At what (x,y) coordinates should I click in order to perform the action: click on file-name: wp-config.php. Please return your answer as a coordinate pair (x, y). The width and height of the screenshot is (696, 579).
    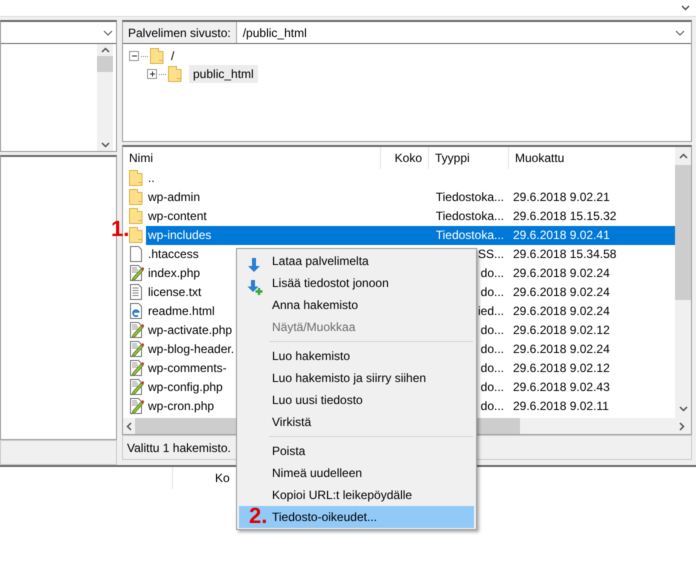
    Looking at the image, I should click on (185, 387).